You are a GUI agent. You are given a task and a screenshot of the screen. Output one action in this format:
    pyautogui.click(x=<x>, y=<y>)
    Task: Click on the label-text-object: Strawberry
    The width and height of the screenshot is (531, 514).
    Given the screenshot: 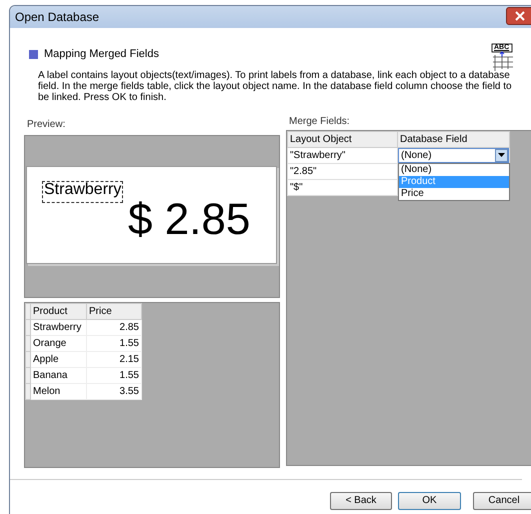 What is the action you would take?
    pyautogui.click(x=83, y=191)
    